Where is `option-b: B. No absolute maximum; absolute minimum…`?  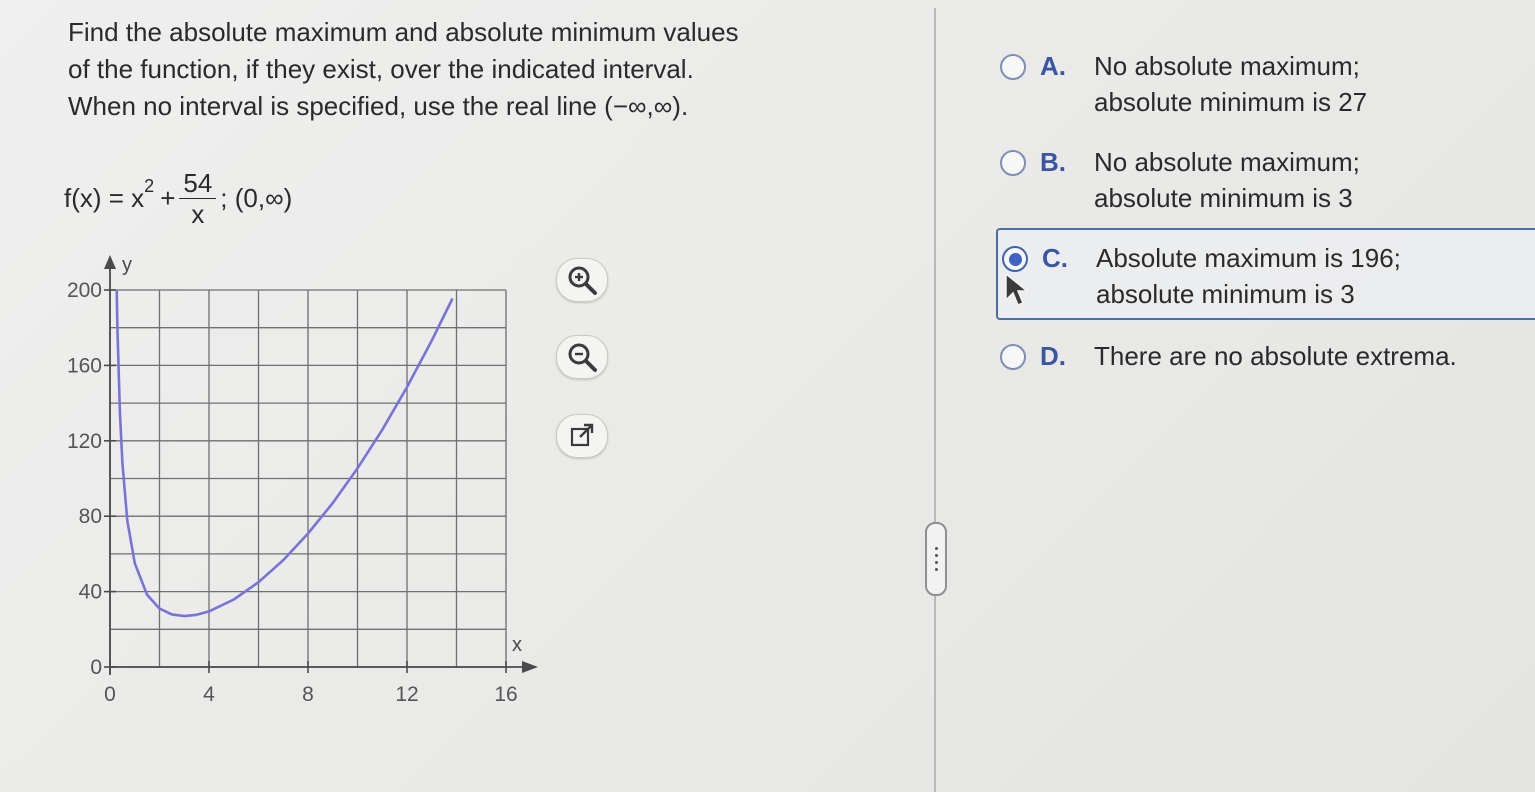 option-b: B. No absolute maximum; absolute minimum… is located at coordinates (1262, 180).